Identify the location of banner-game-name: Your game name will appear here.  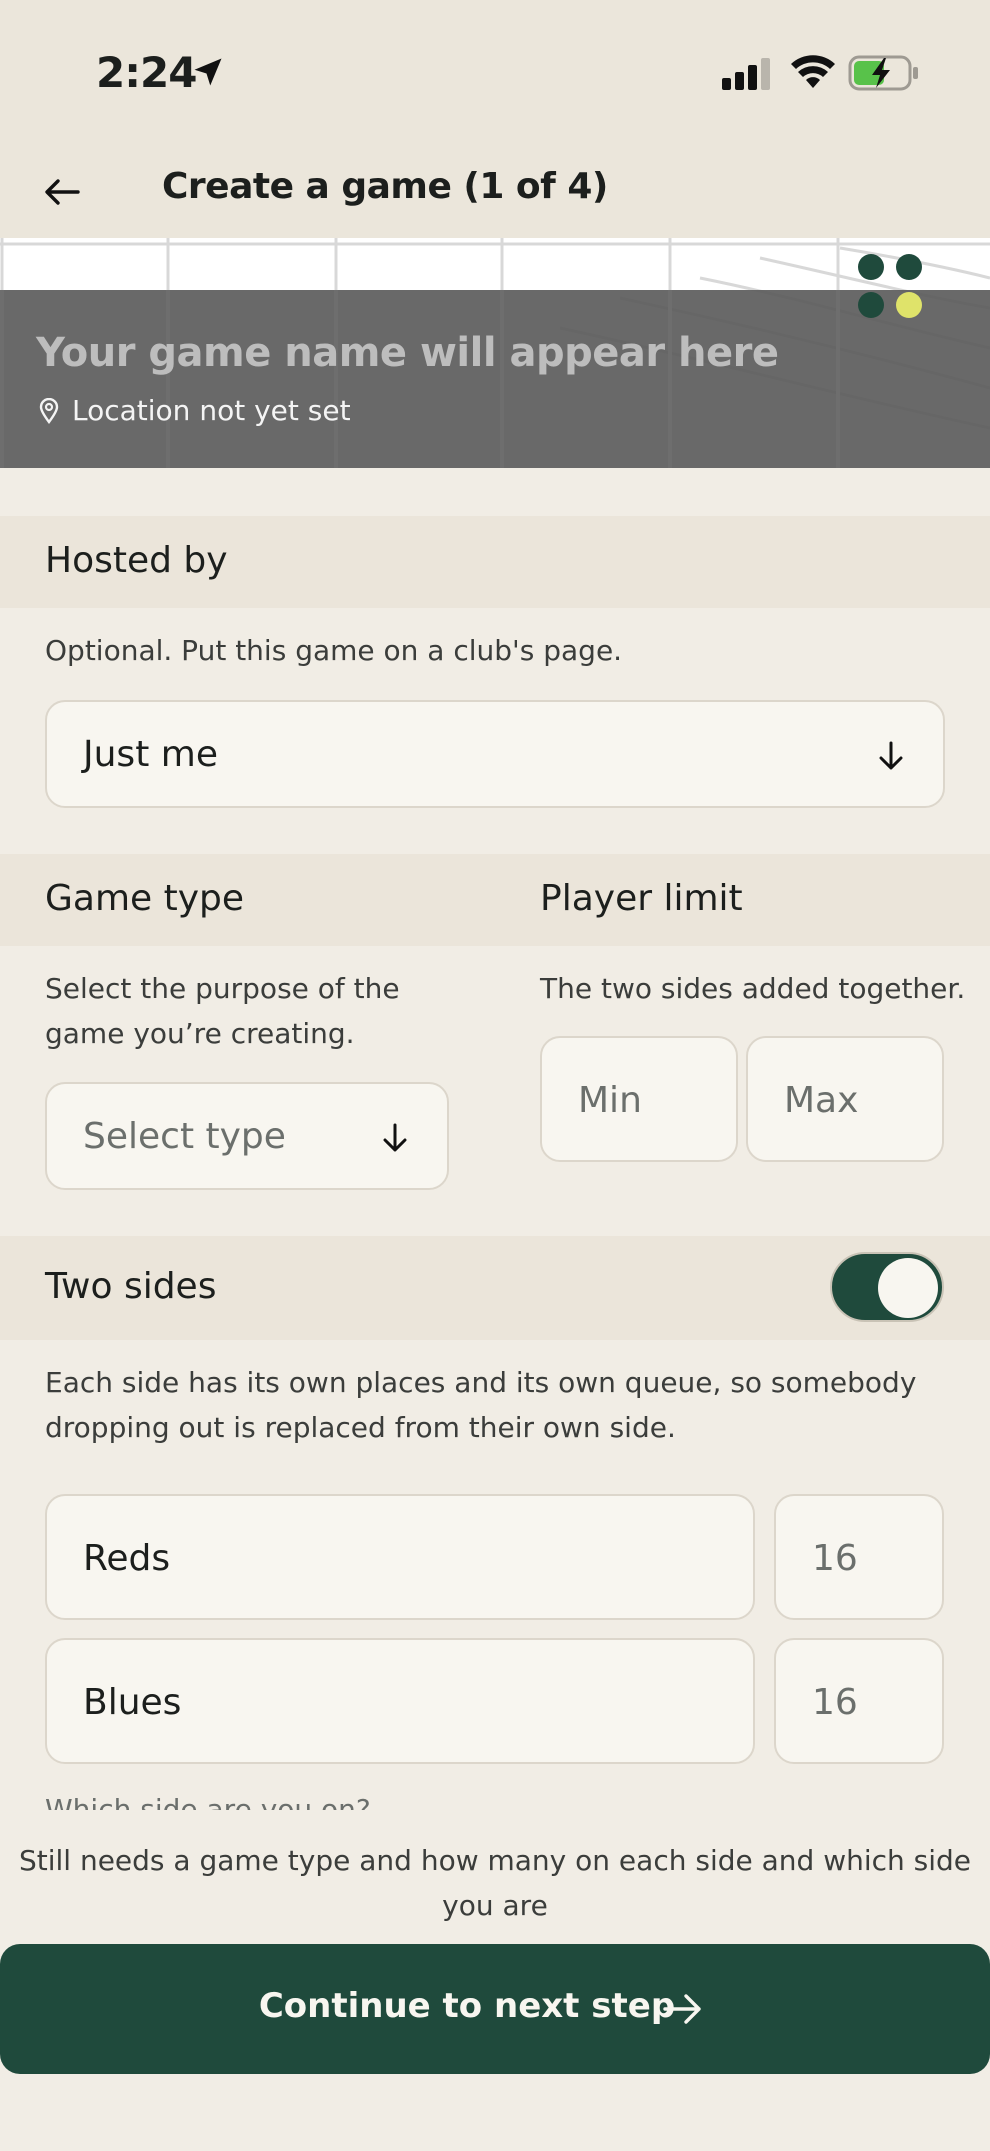
(407, 353).